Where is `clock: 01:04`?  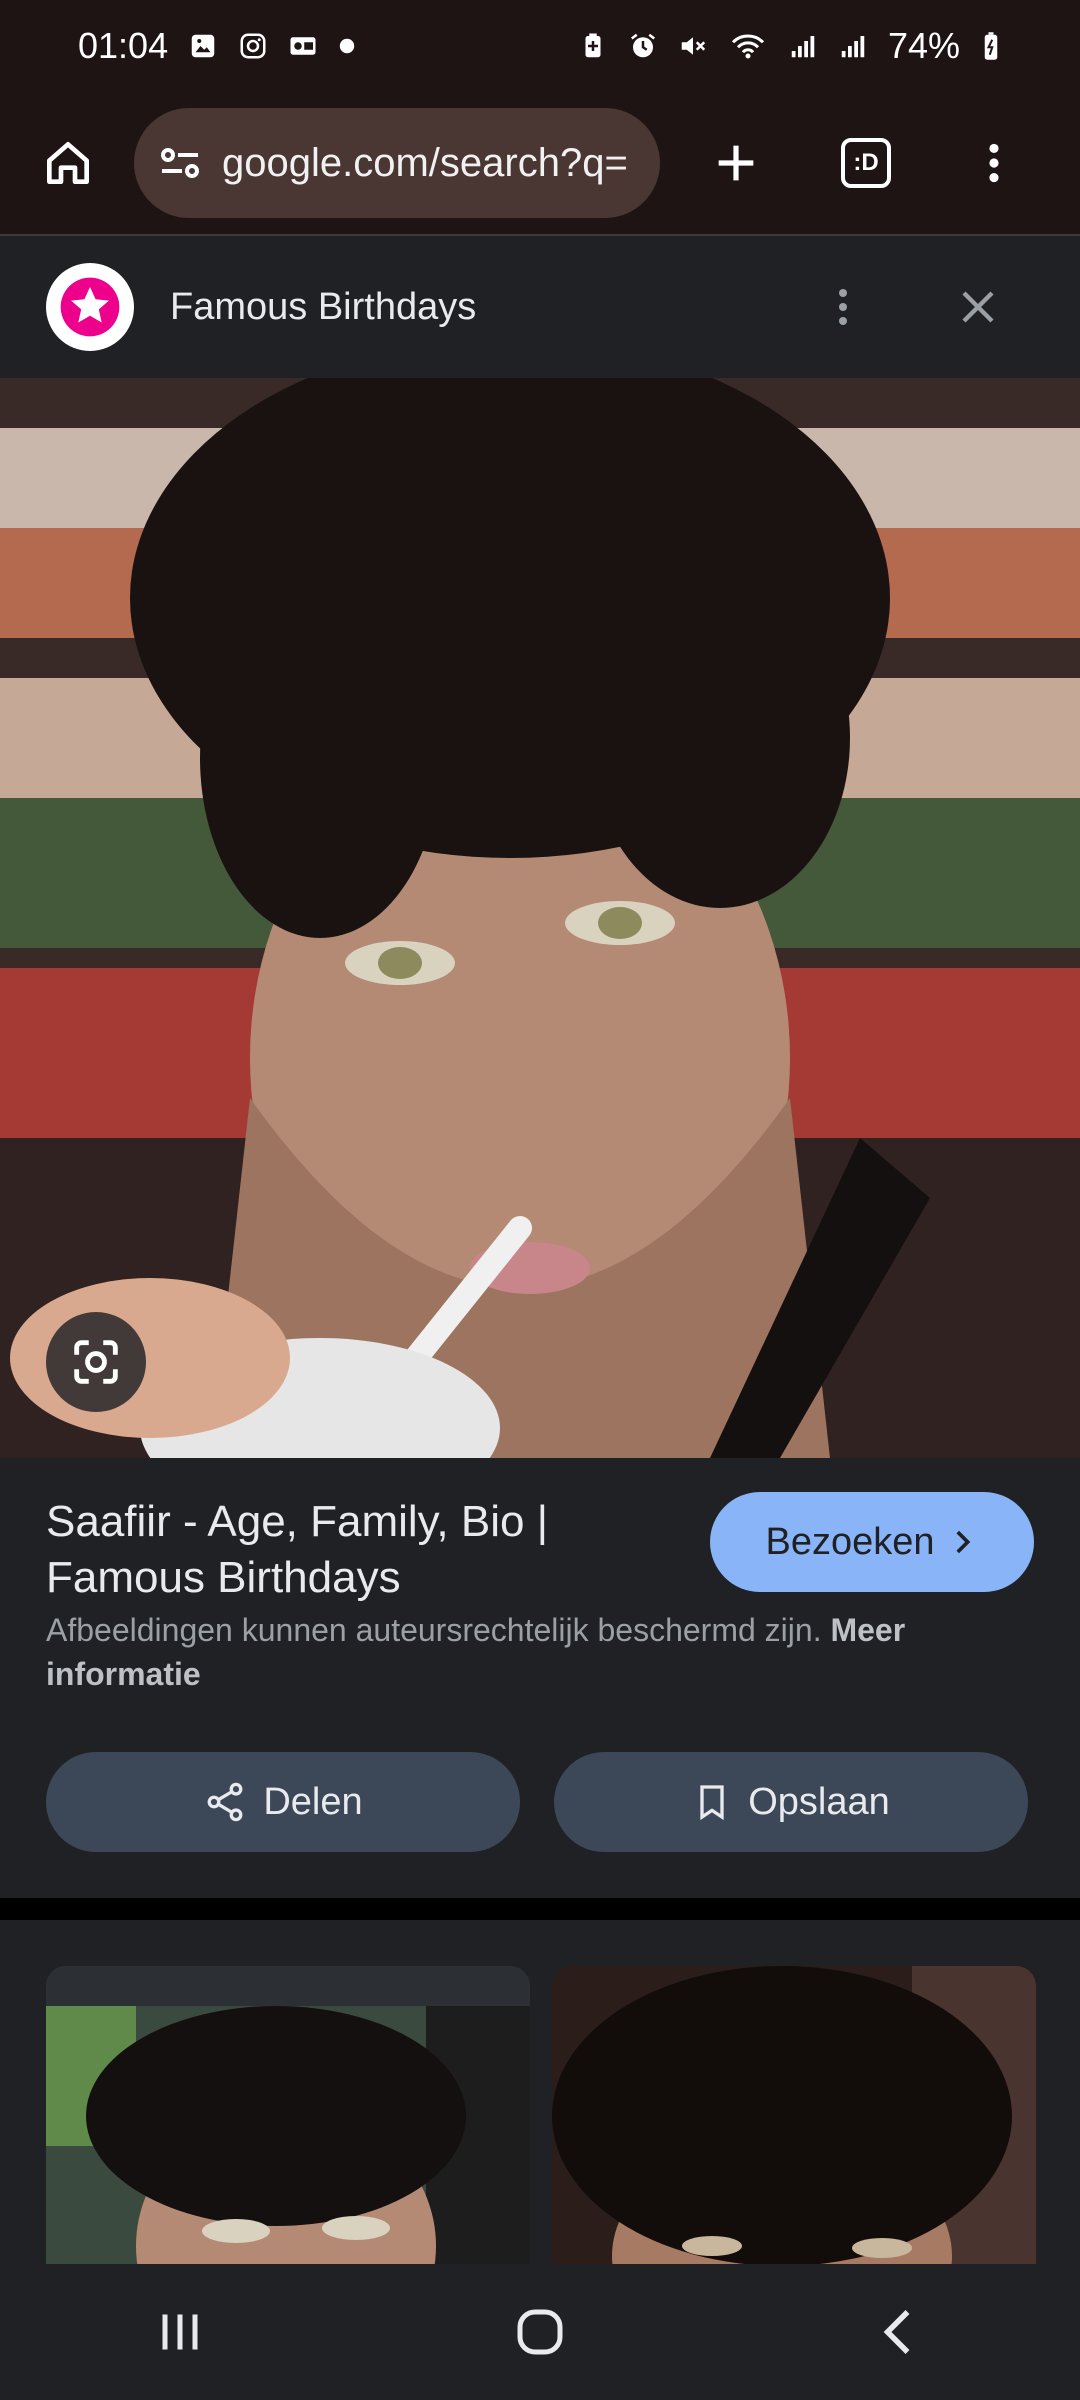 clock: 01:04 is located at coordinates (123, 45).